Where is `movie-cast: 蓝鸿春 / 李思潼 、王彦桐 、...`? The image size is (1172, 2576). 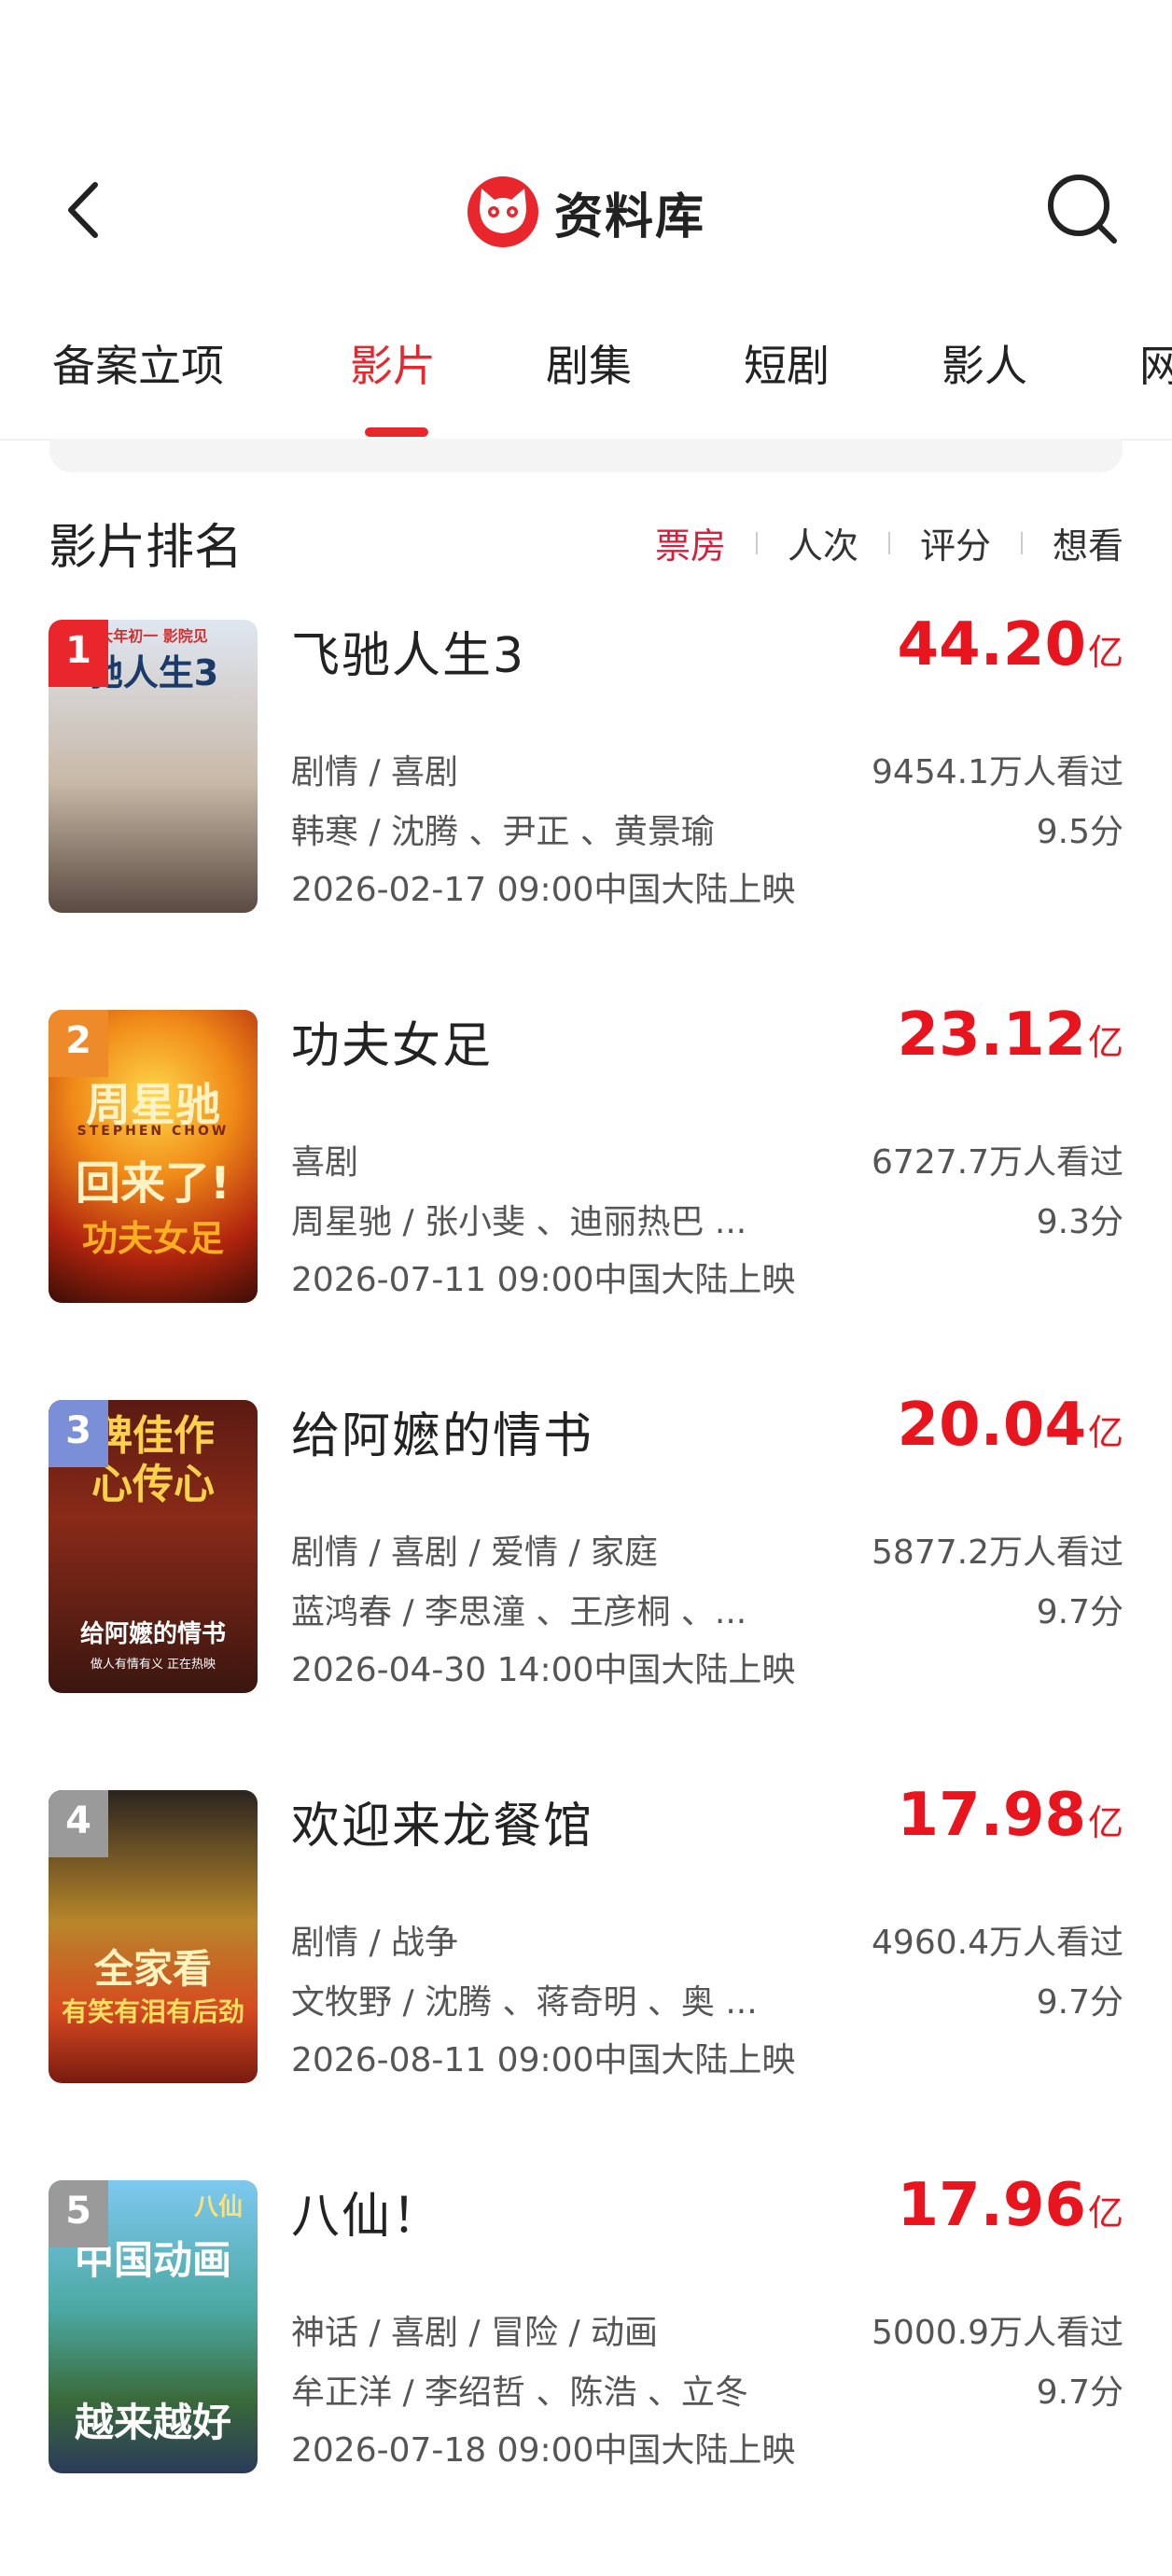
movie-cast: 蓝鸿春 / 李思潼 、王彦桐 、... is located at coordinates (519, 1612).